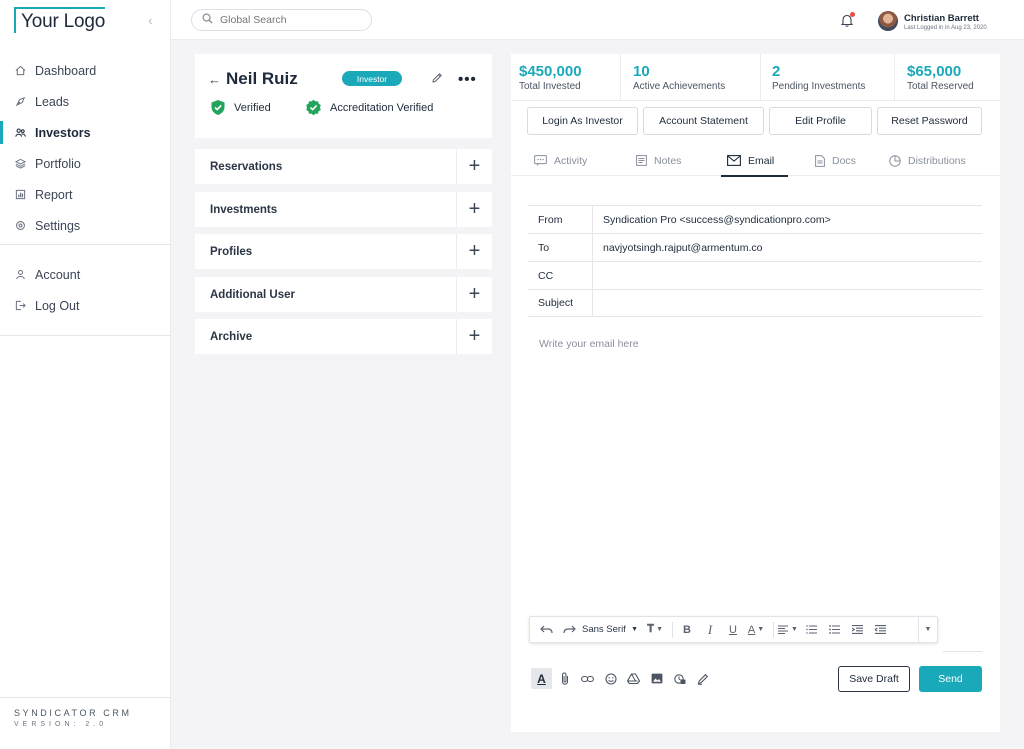 The height and width of the screenshot is (749, 1024). Describe the element at coordinates (929, 121) in the screenshot. I see `reset-password-button: Reset Password` at that location.